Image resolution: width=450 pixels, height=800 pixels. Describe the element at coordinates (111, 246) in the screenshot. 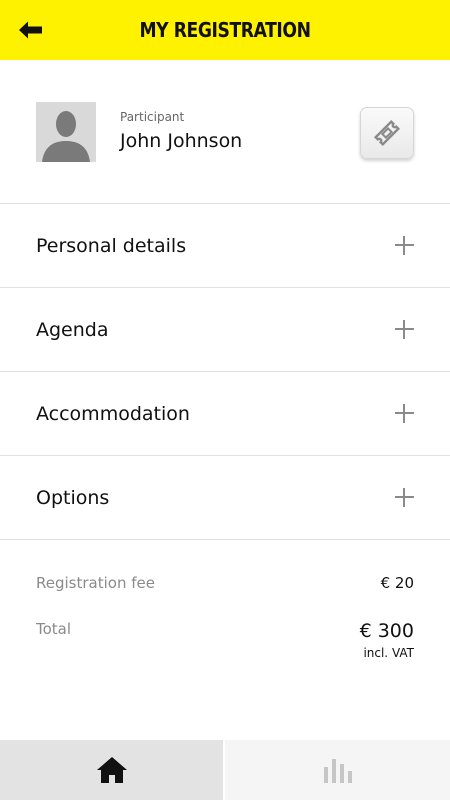

I see `section-label: Personal details` at that location.